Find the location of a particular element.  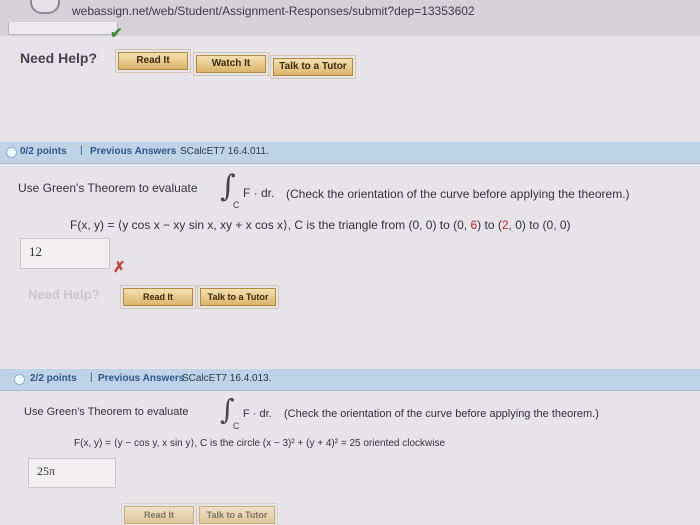

browser-tab-edge is located at coordinates (45, 7).